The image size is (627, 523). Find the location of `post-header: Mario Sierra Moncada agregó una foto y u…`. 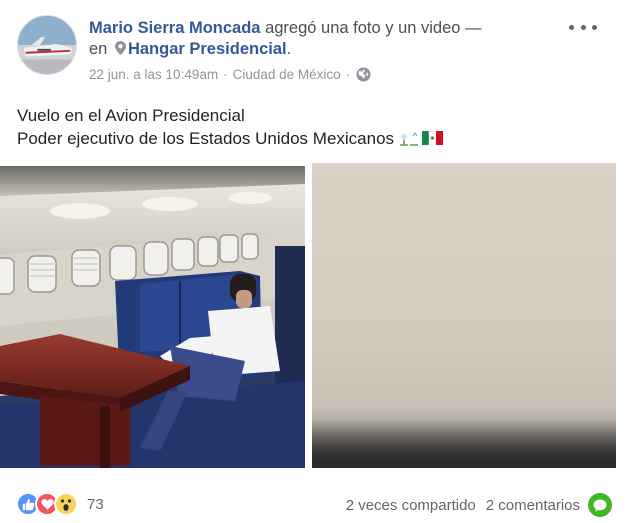

post-header: Mario Sierra Moncada agregó una foto y u… is located at coordinates (319, 39).